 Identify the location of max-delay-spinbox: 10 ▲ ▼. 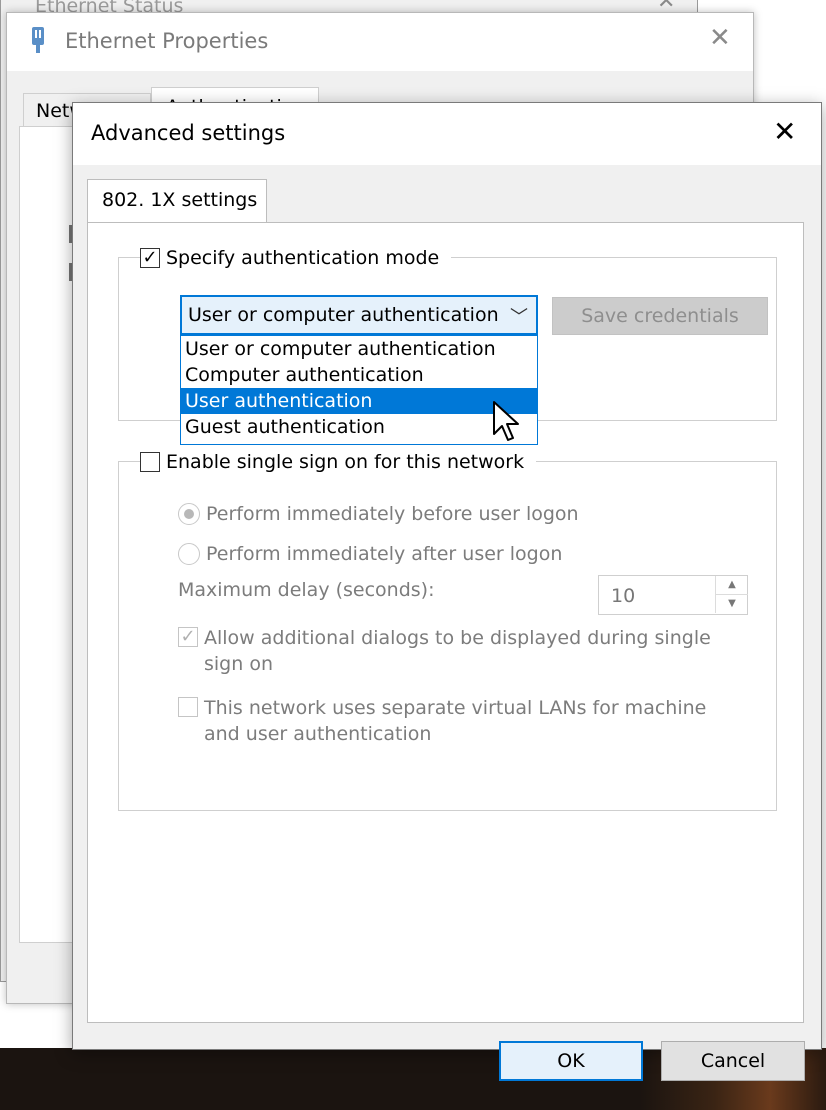
(673, 595).